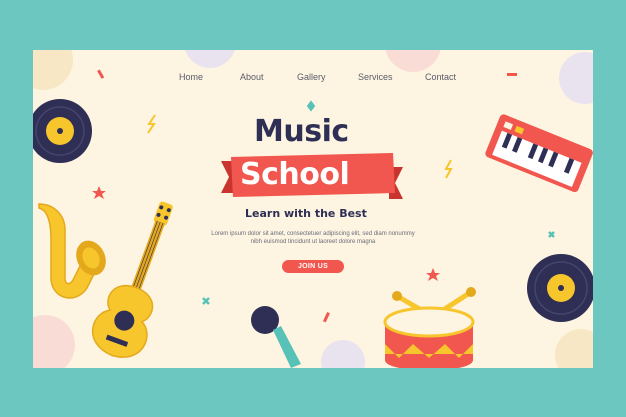 The width and height of the screenshot is (626, 417). Describe the element at coordinates (313, 266) in the screenshot. I see `join-us-button: JOIN US` at that location.